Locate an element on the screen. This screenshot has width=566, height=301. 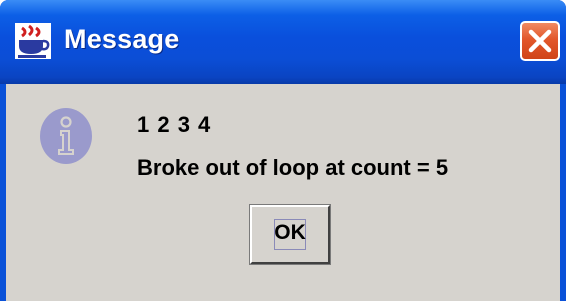
info-icon is located at coordinates (66, 136).